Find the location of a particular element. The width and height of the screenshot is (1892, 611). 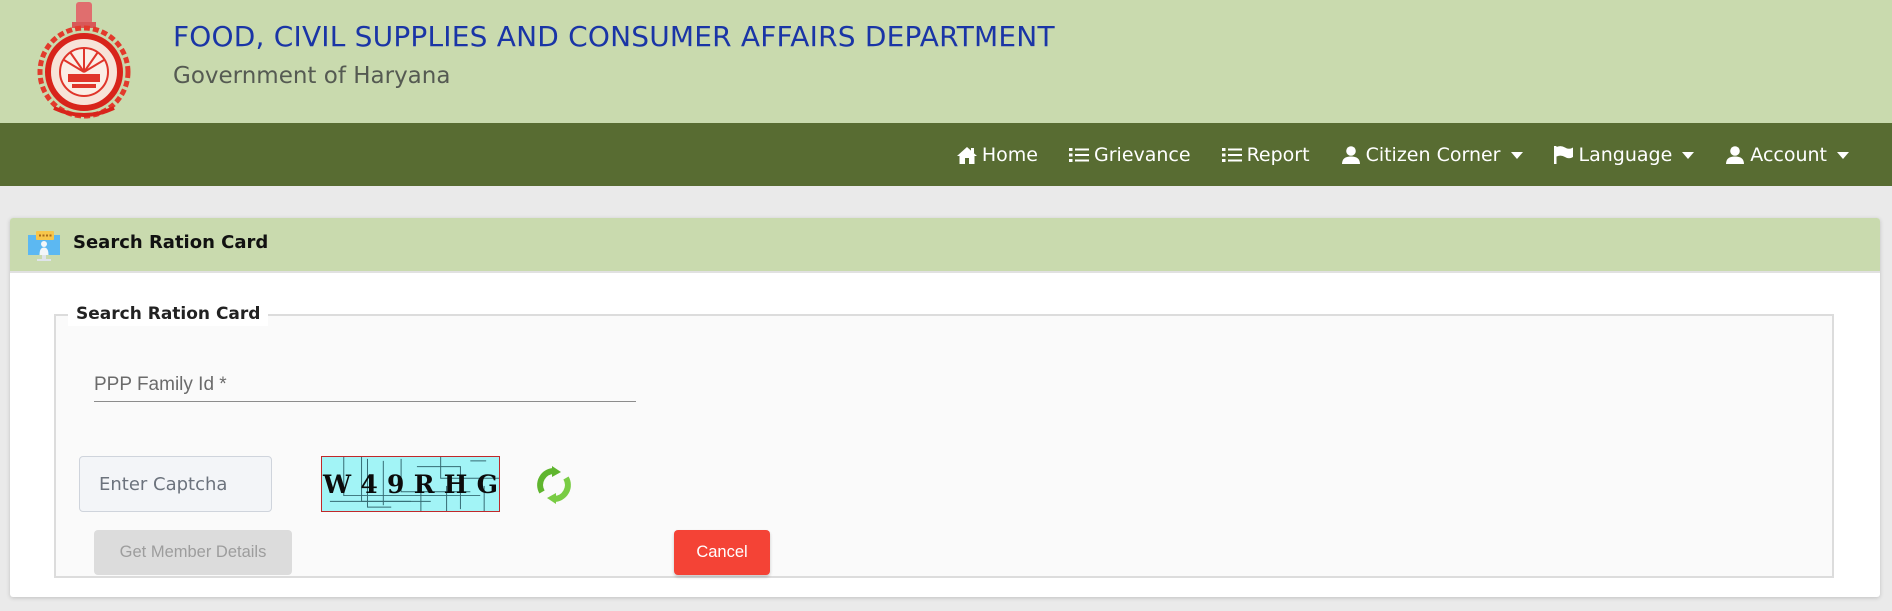

nav-label-citizen-corner: Citizen Corner is located at coordinates (1433, 154).